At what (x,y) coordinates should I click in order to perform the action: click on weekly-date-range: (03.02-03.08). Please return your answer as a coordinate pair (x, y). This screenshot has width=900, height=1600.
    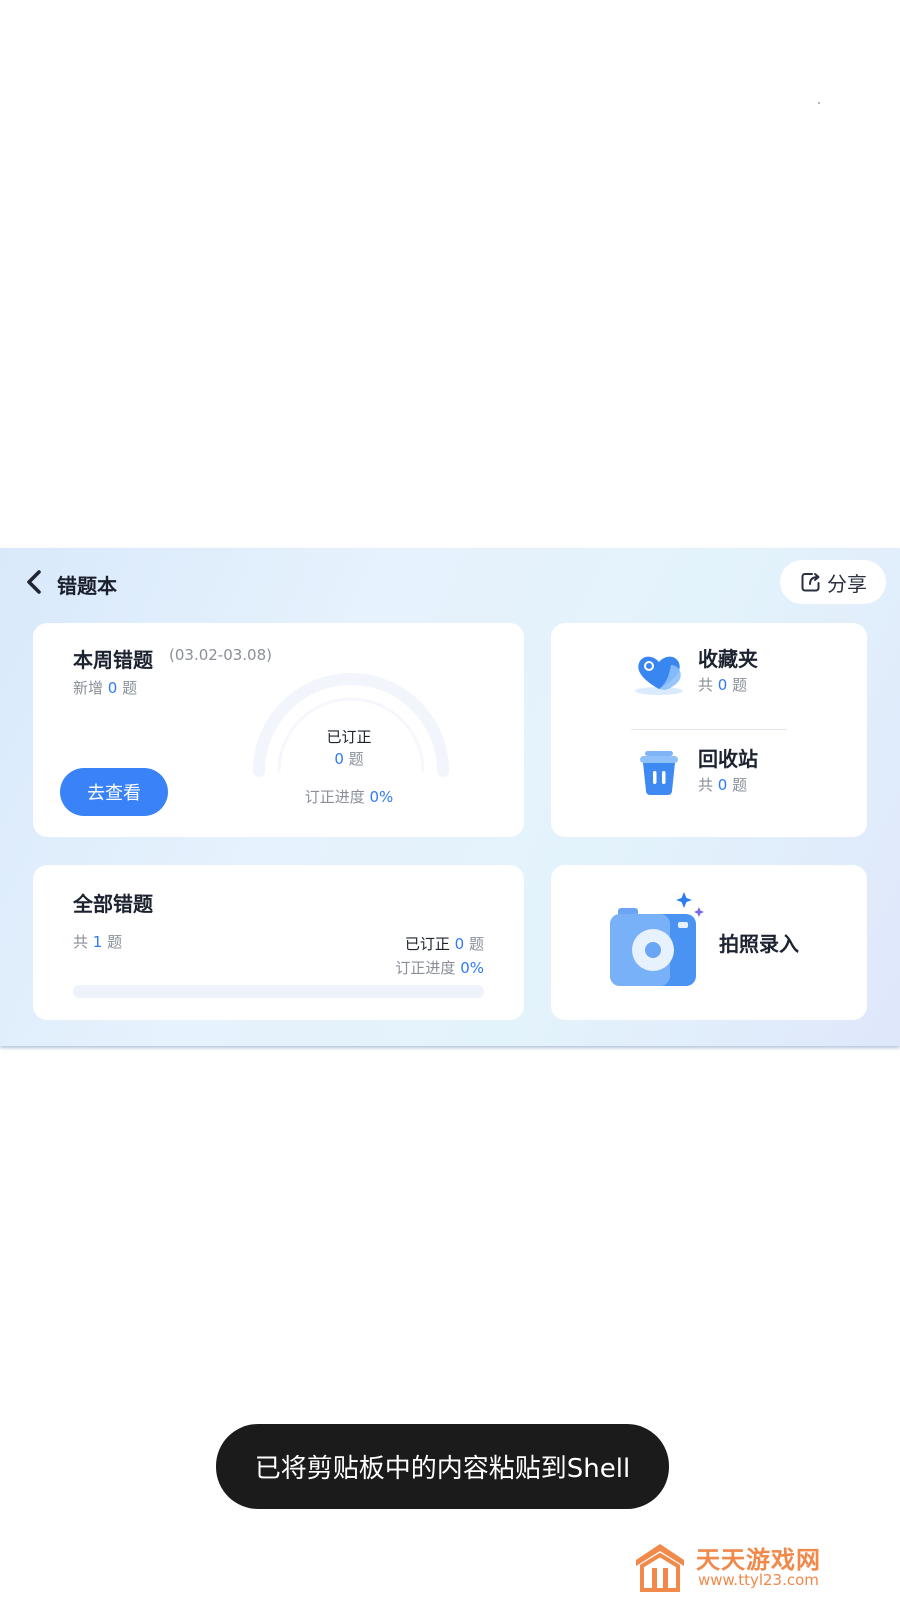
    Looking at the image, I should click on (221, 655).